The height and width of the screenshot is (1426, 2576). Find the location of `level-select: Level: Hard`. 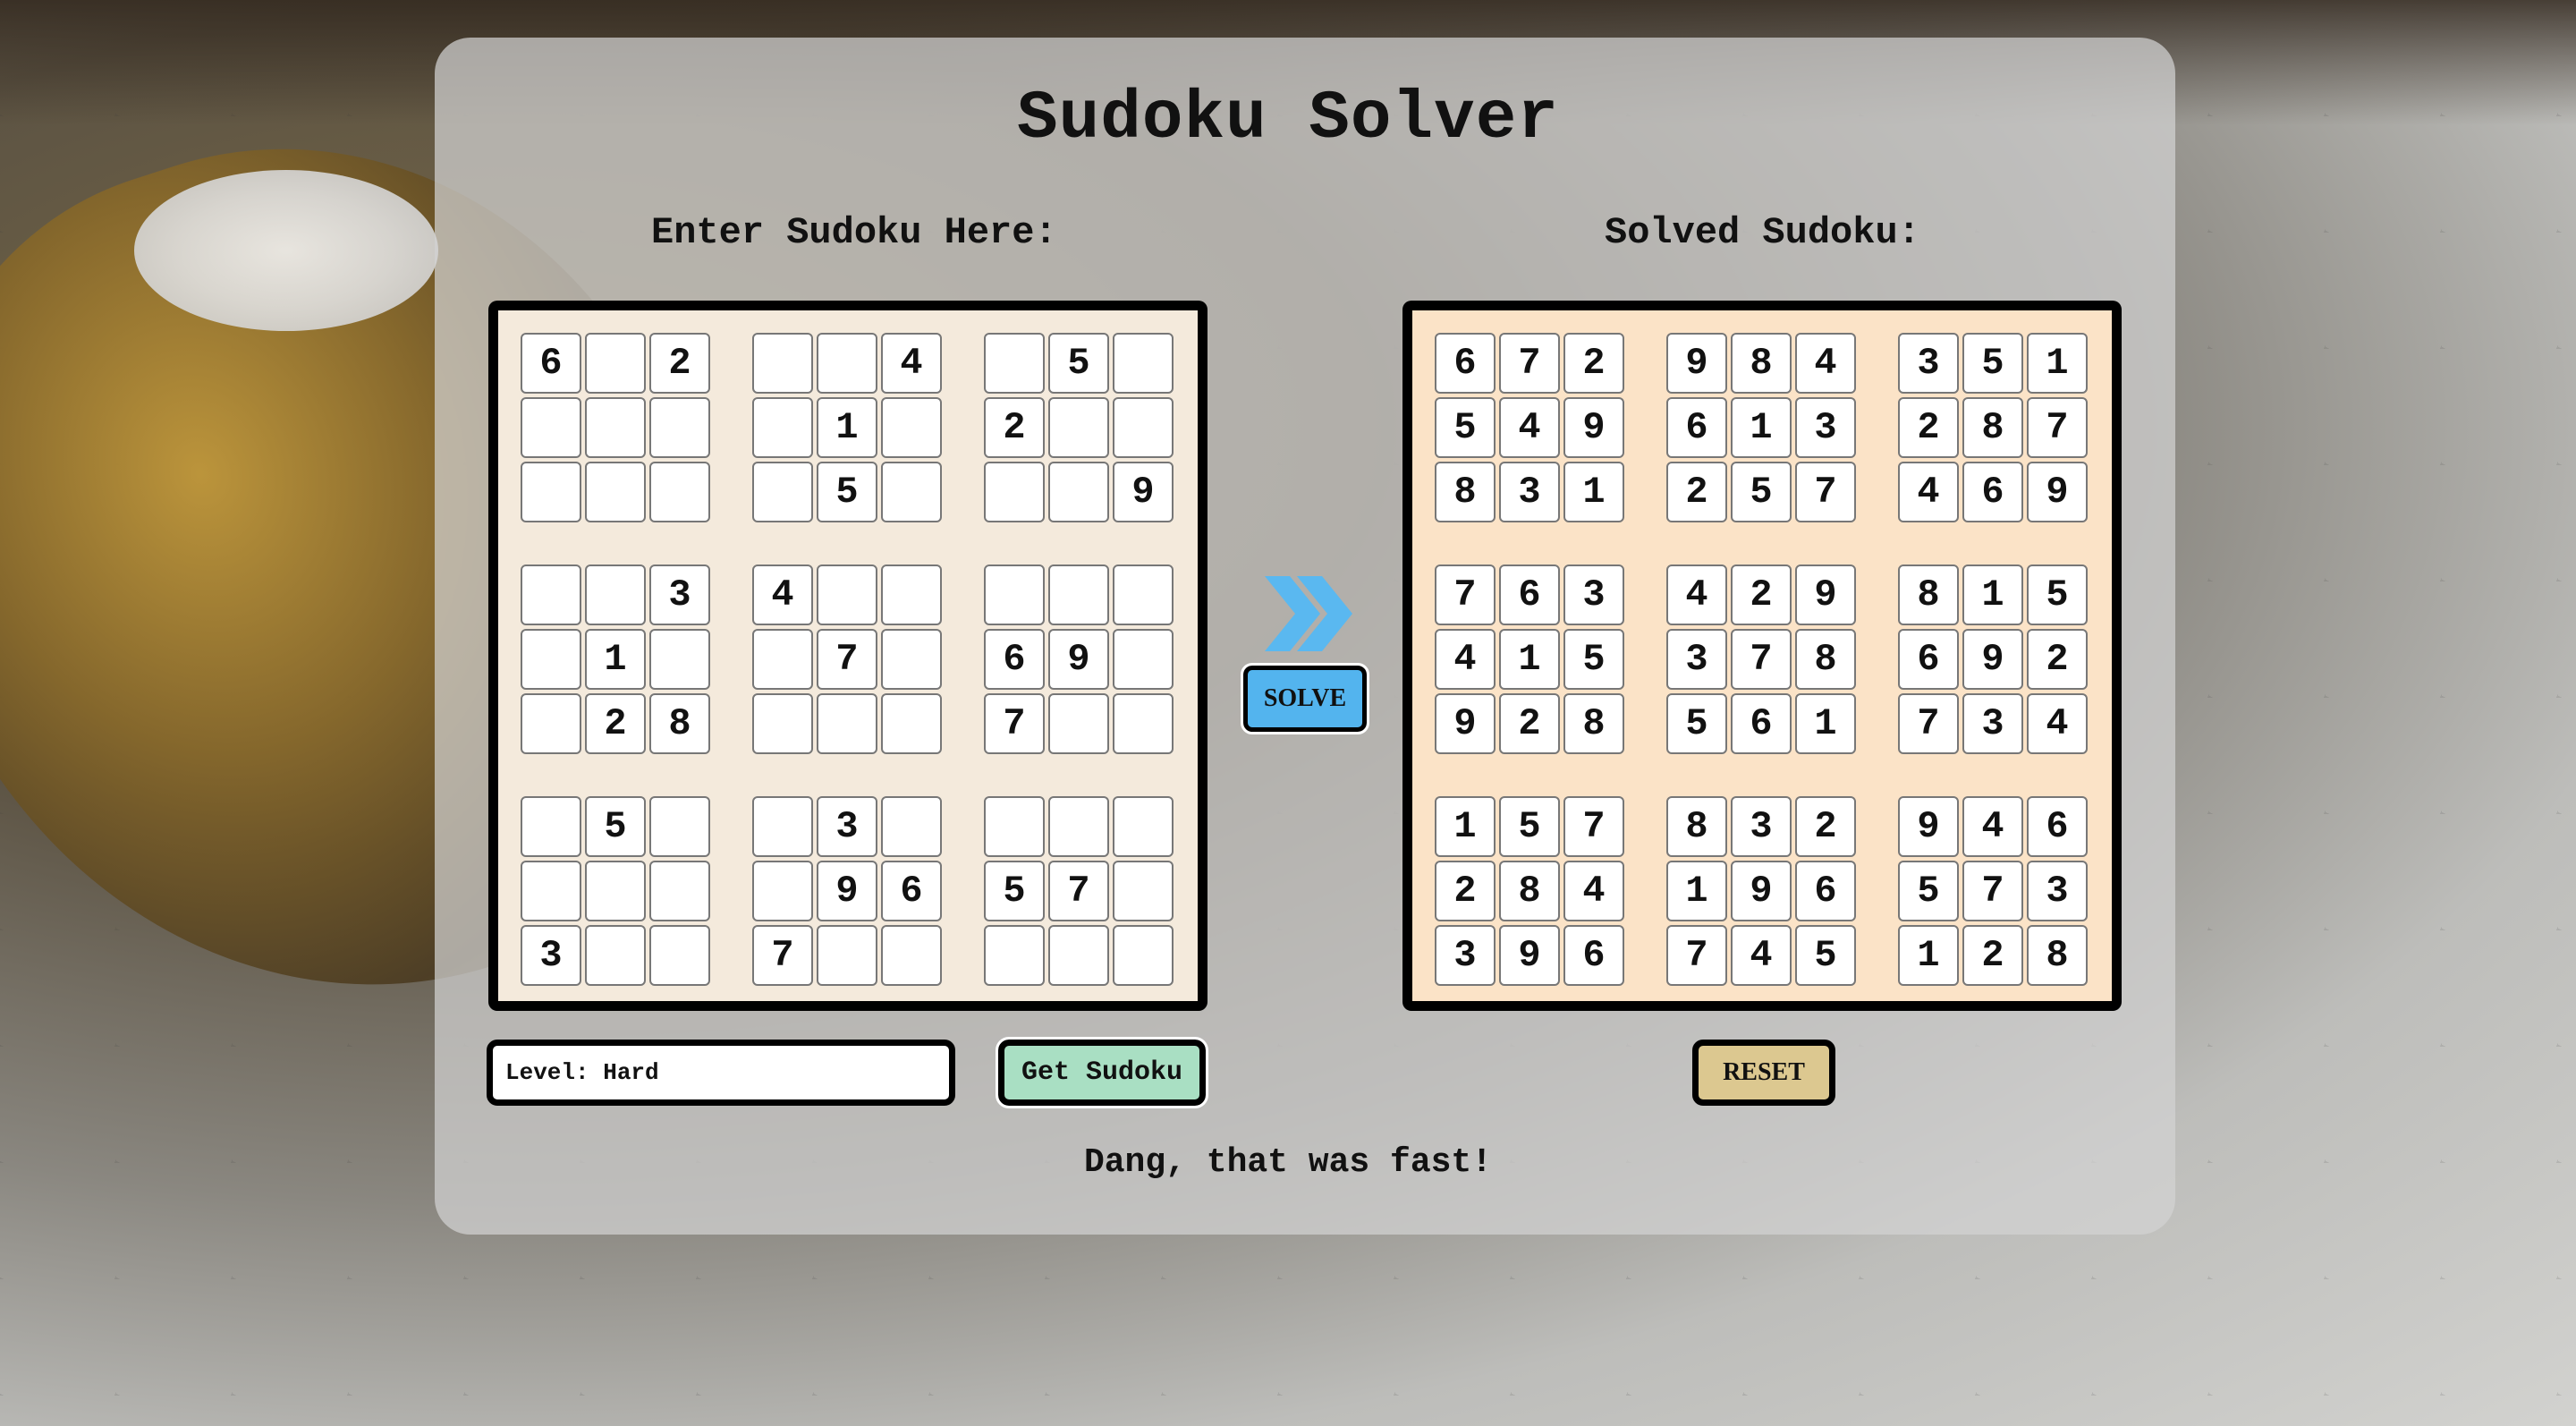

level-select: Level: Hard is located at coordinates (721, 1073).